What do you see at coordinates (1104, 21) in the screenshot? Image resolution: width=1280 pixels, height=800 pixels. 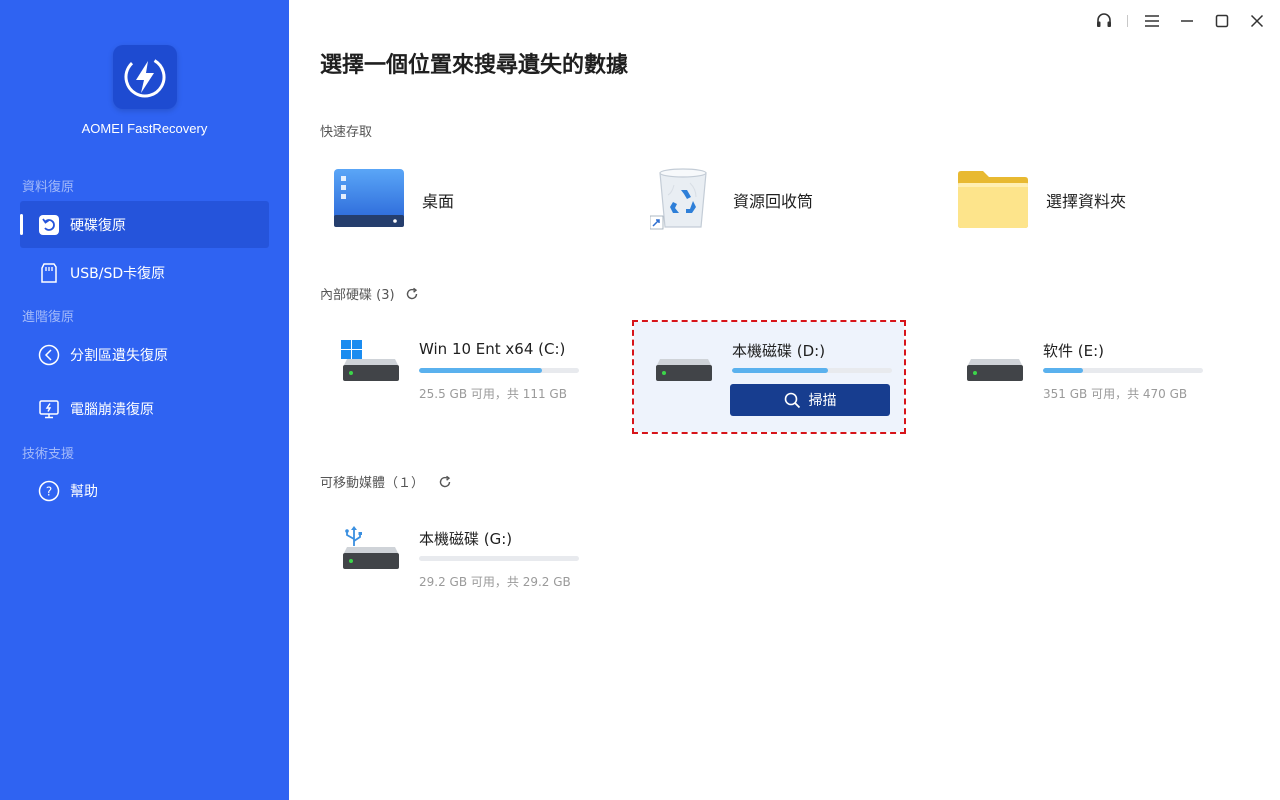 I see `headset-support-icon` at bounding box center [1104, 21].